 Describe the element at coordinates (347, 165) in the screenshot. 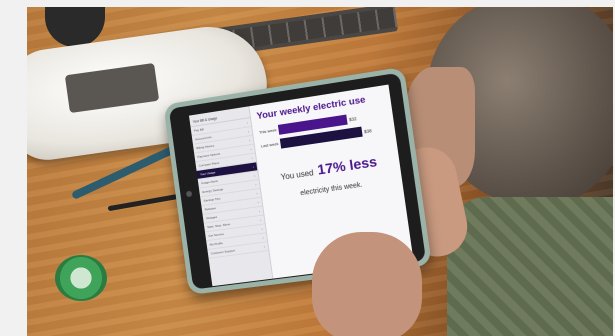

I see `summary-percent: 17% less` at that location.